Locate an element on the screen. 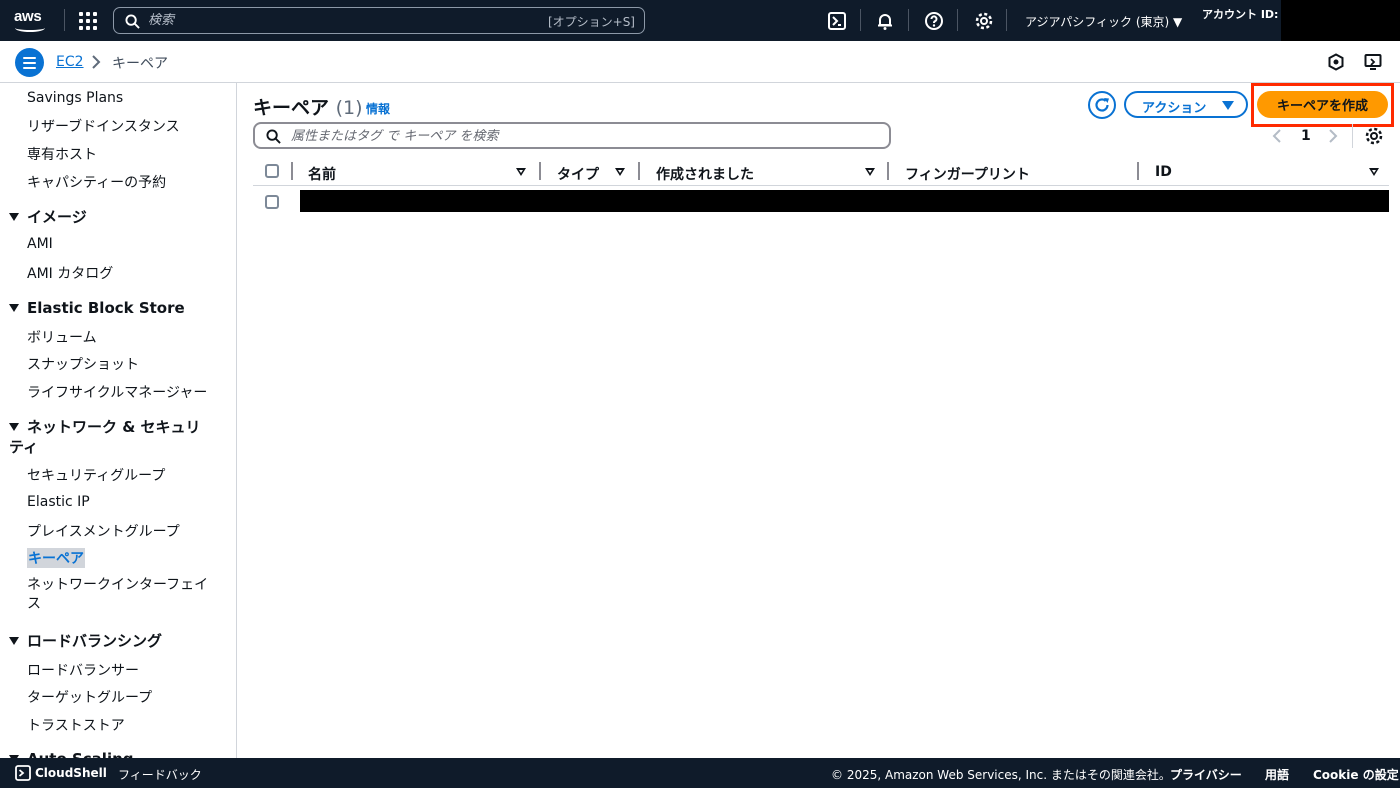 Image resolution: width=1400 pixels, height=788 pixels. column-header-id: ID is located at coordinates (1163, 172).